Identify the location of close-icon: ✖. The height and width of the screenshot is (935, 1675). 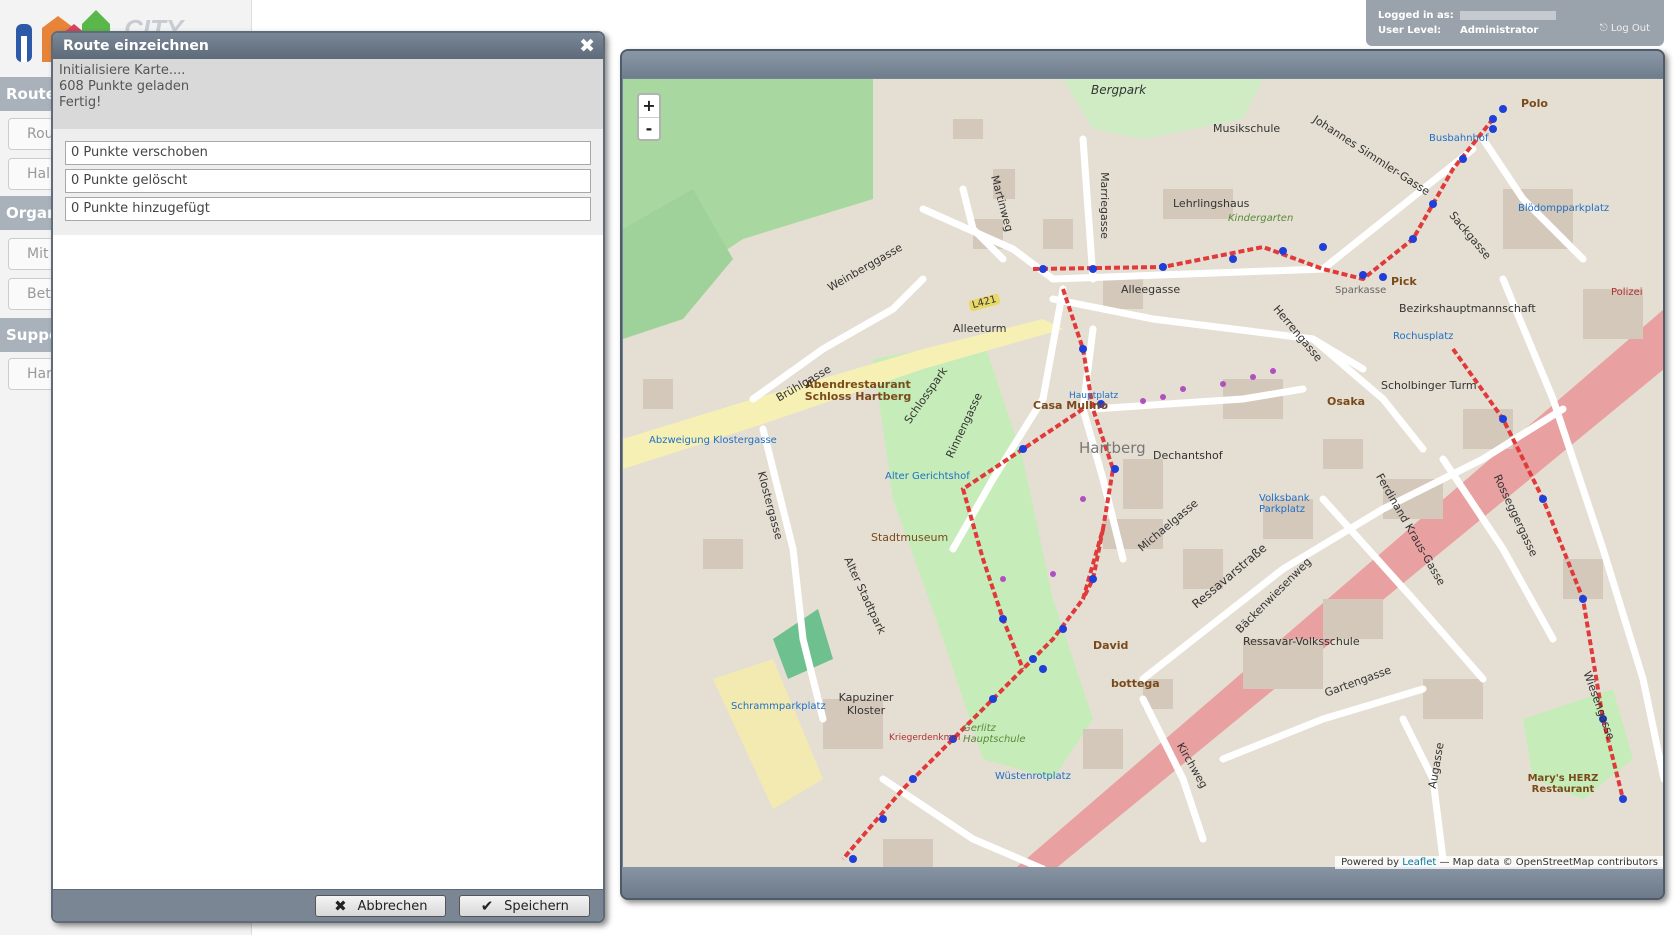
(587, 46).